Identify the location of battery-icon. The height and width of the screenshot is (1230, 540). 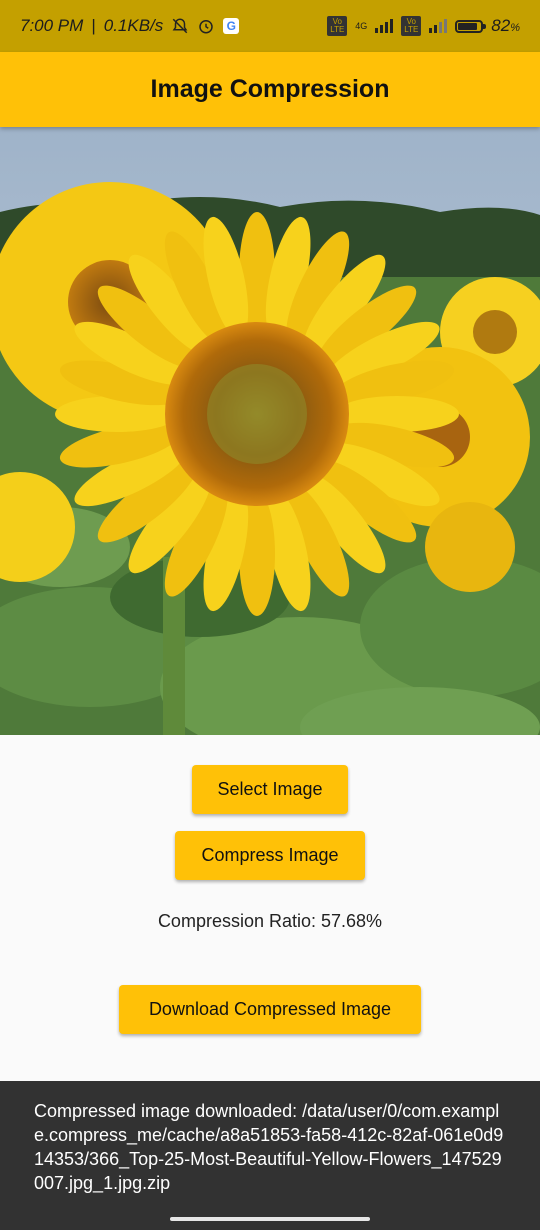
(471, 26).